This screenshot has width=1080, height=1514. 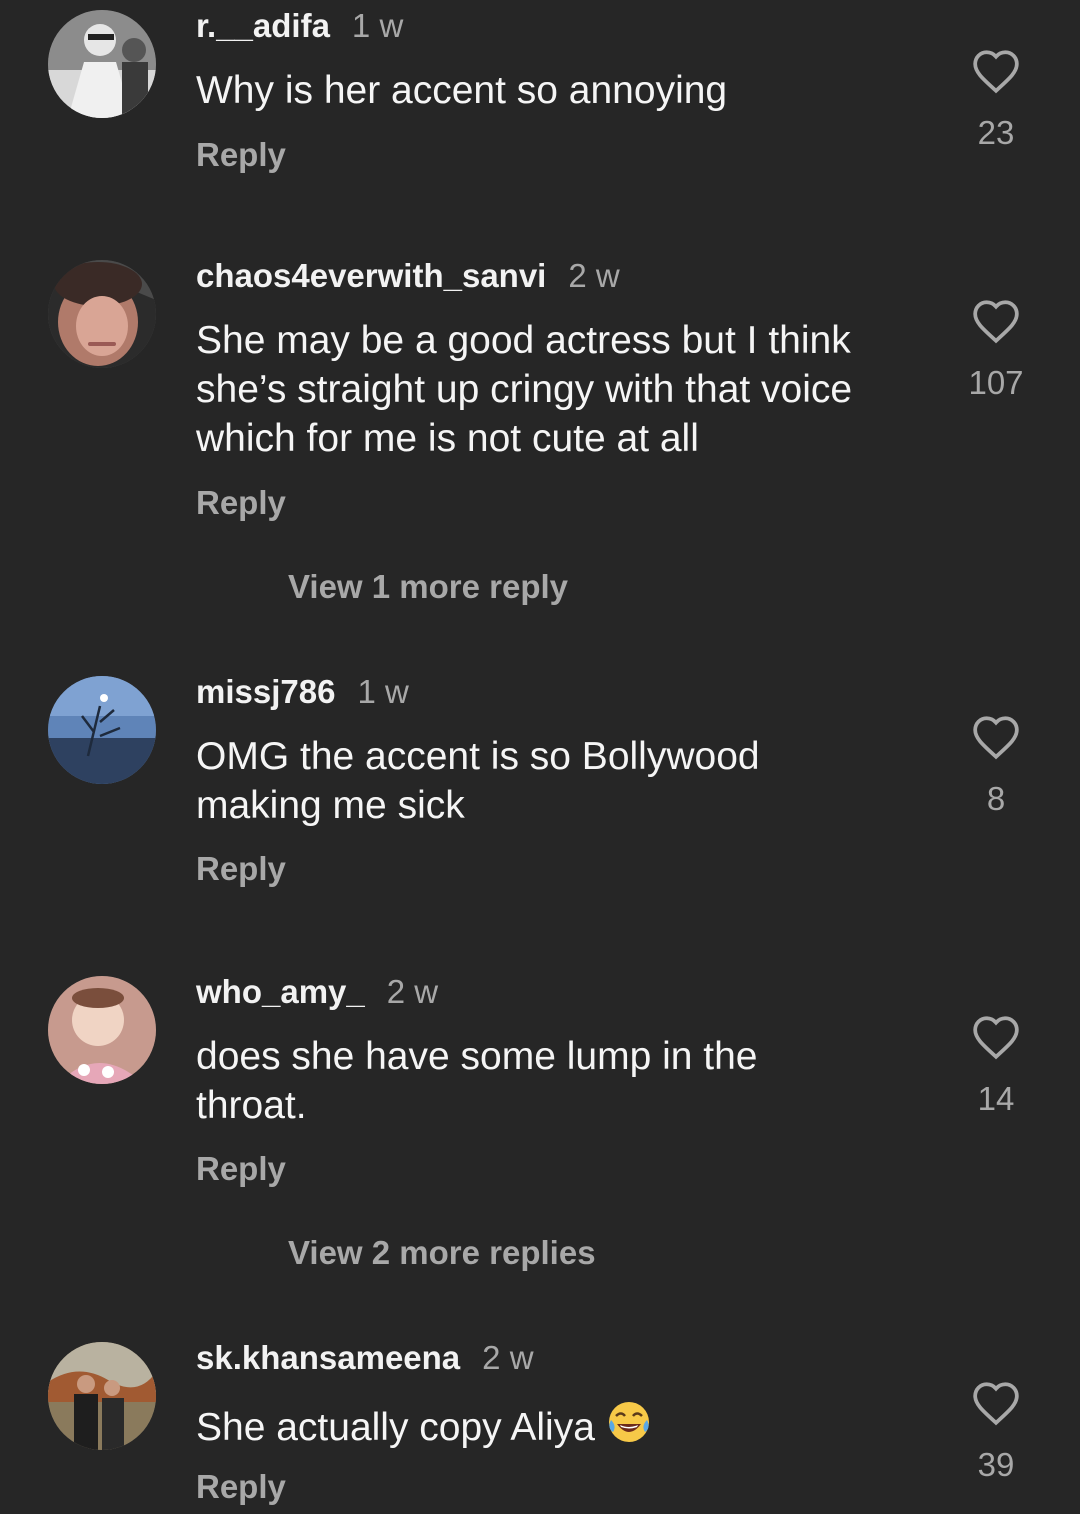 What do you see at coordinates (442, 1253) in the screenshot?
I see `view-more-replies-button: View 2 more replies` at bounding box center [442, 1253].